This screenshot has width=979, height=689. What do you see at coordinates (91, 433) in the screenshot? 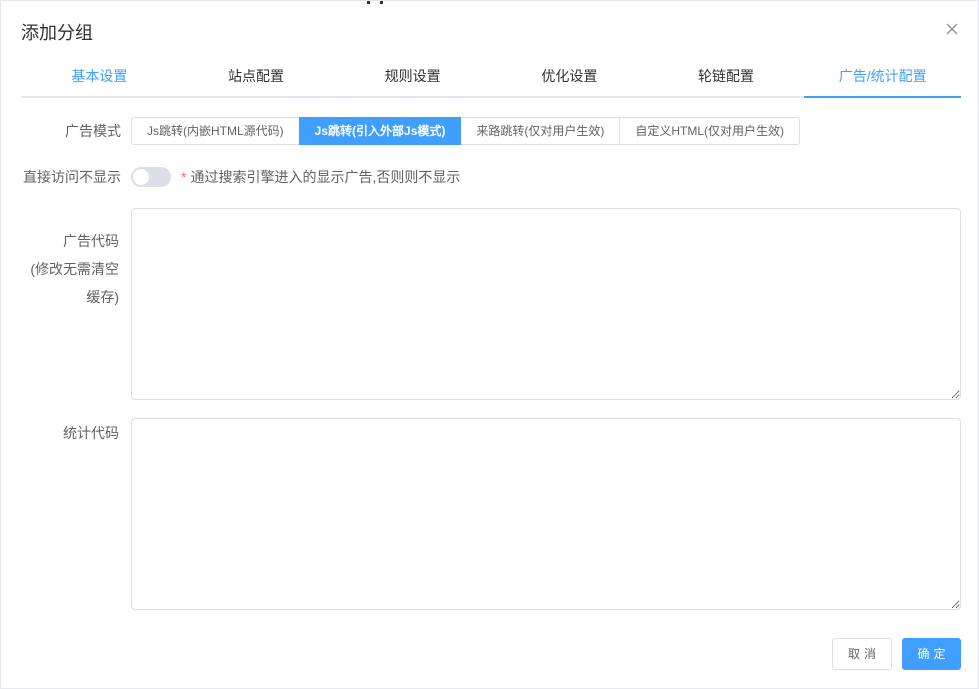
I see `stat-code-label: 统计代码` at bounding box center [91, 433].